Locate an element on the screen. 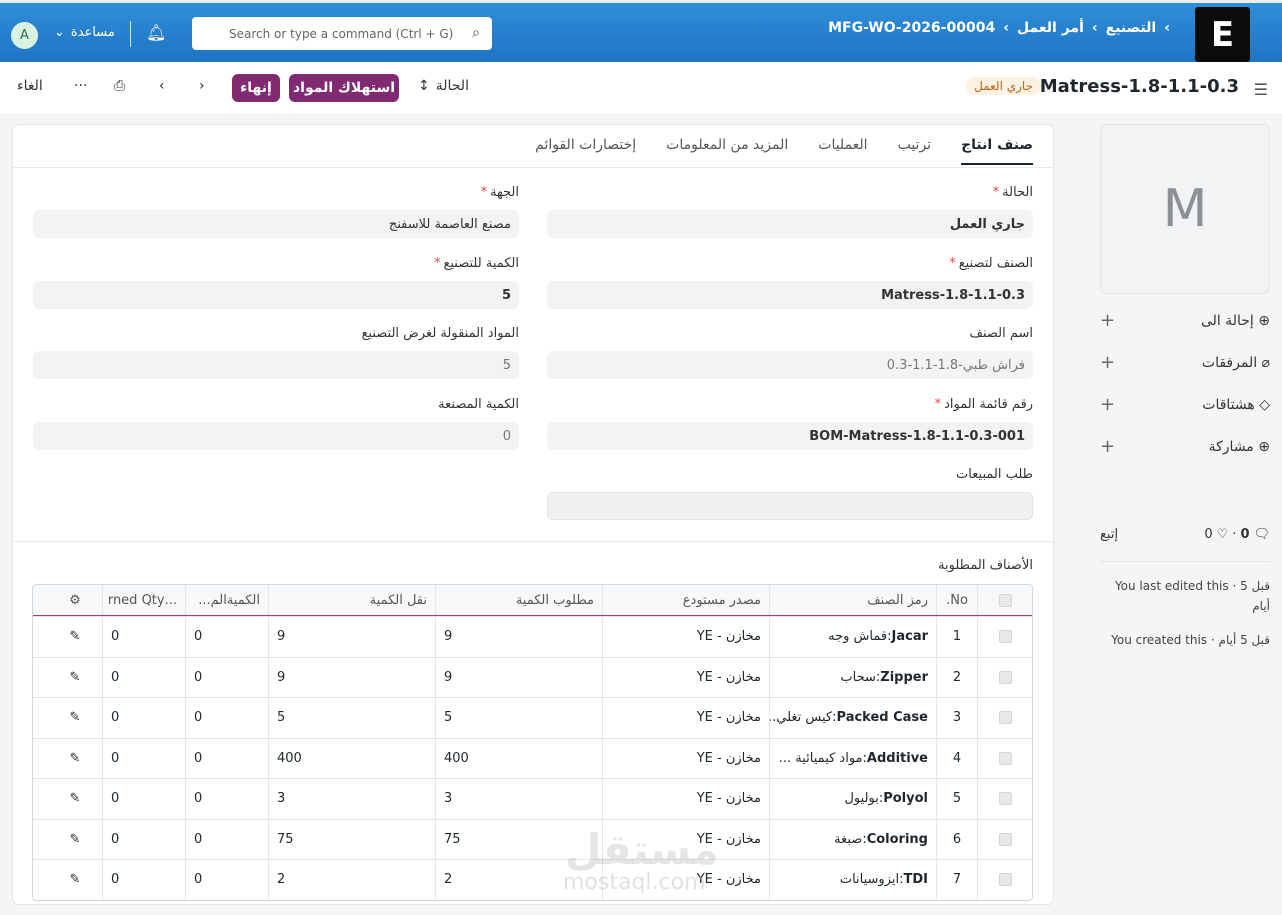 This screenshot has height=915, width=1282. required-qty-cell: 400 is located at coordinates (518, 758).